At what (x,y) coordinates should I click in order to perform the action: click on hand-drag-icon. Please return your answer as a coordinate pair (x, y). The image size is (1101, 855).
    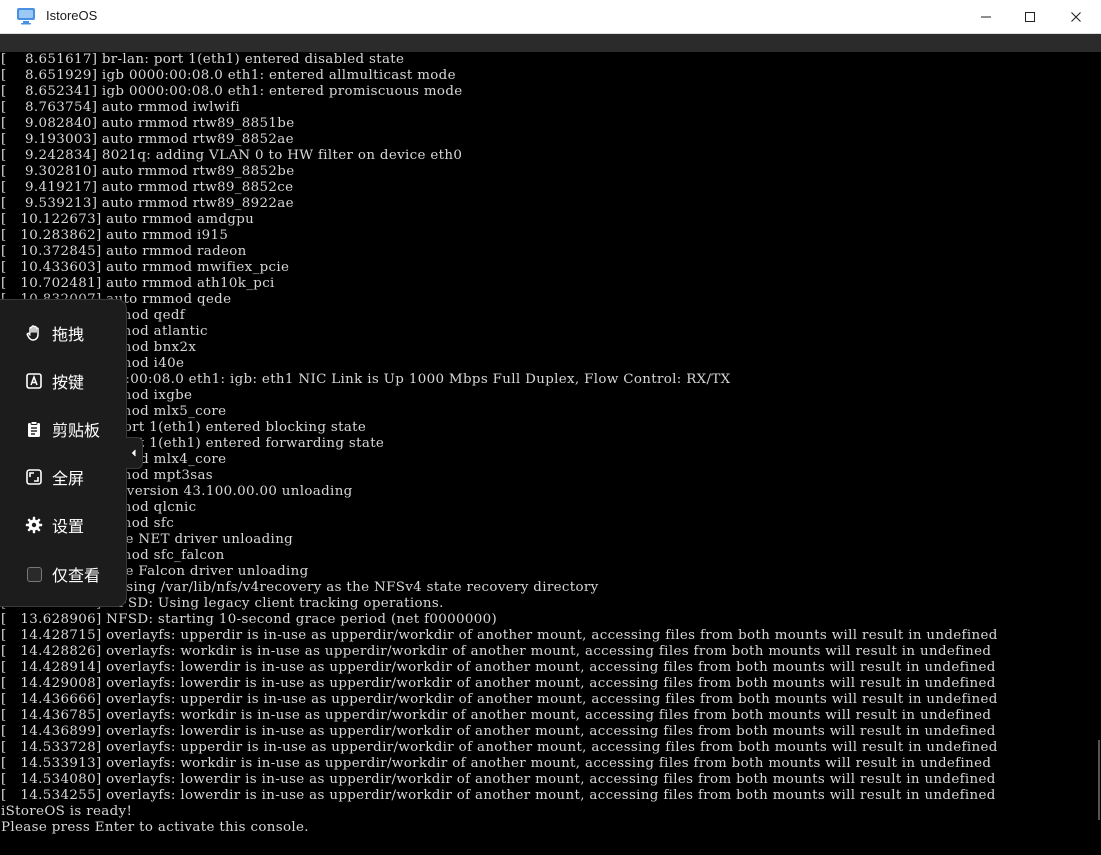
    Looking at the image, I should click on (34, 333).